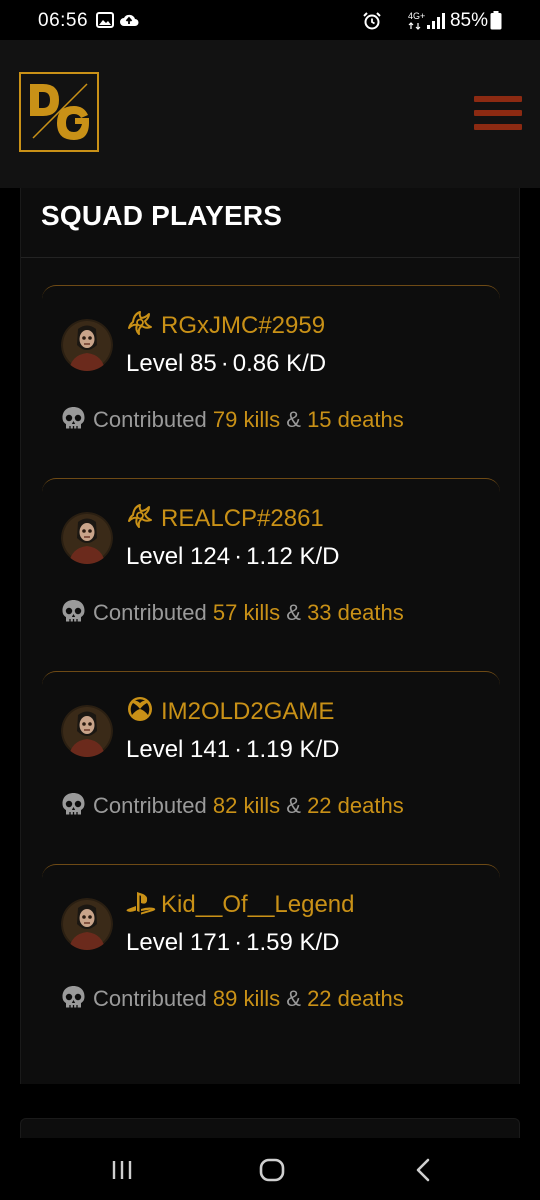 Image resolution: width=540 pixels, height=1200 pixels. I want to click on signal-icon, so click(436, 21).